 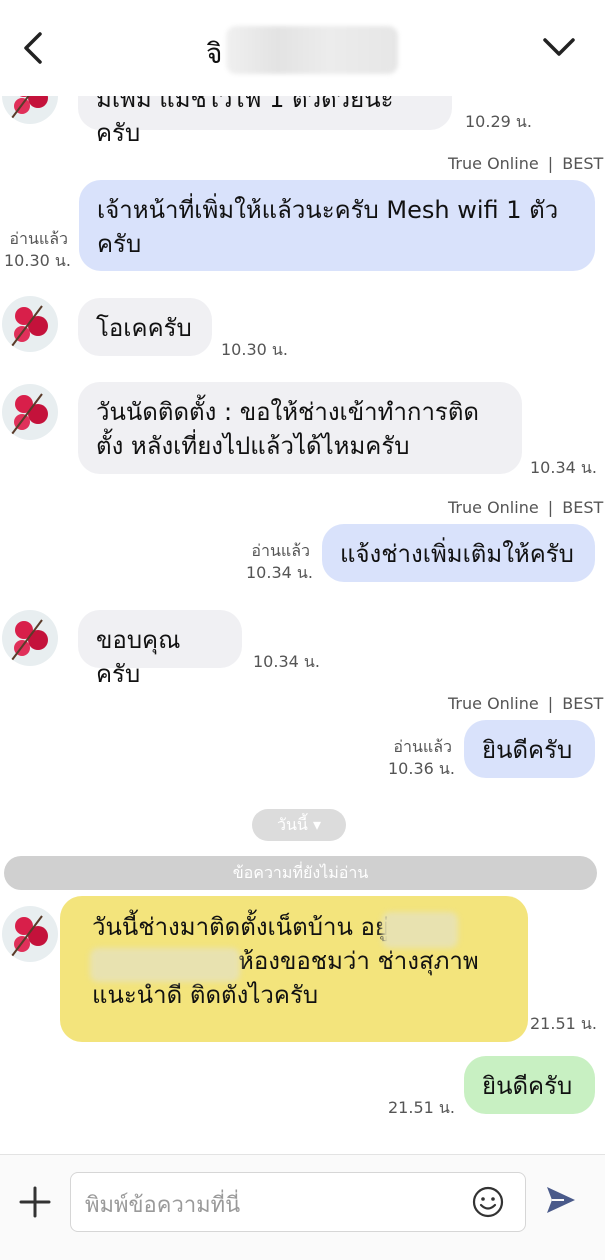 I want to click on input-placeholder: พิมพ์ข้อความที่นี่, so click(x=163, y=1205).